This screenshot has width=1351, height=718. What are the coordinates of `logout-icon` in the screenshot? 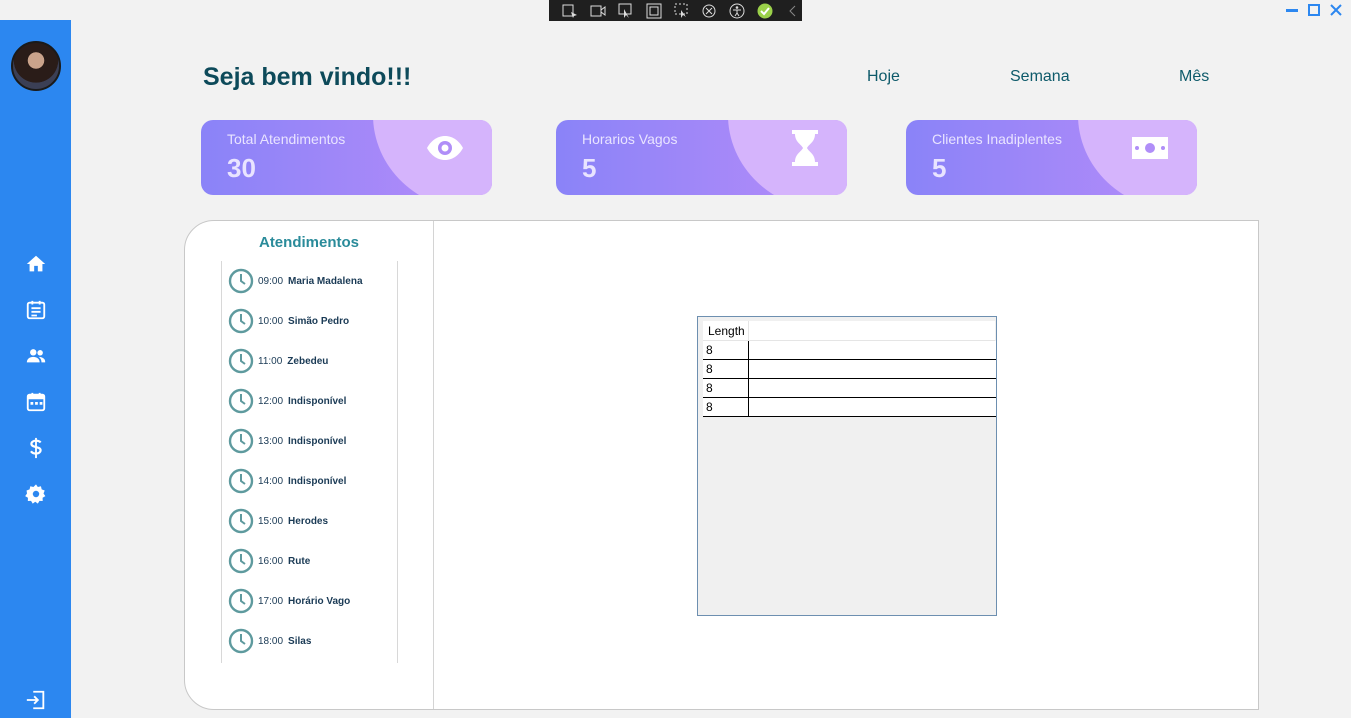 It's located at (36, 700).